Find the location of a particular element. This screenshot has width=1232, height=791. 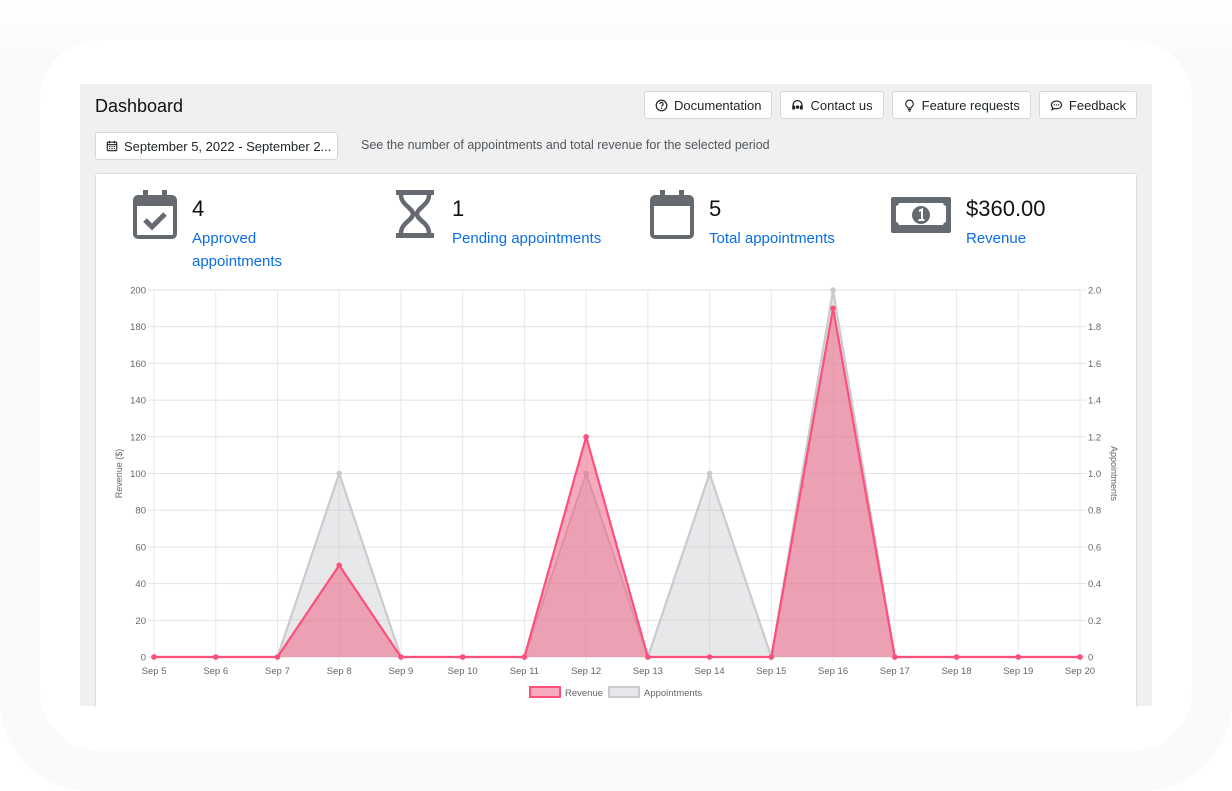

x-tick-label: Sep 13 is located at coordinates (648, 671).